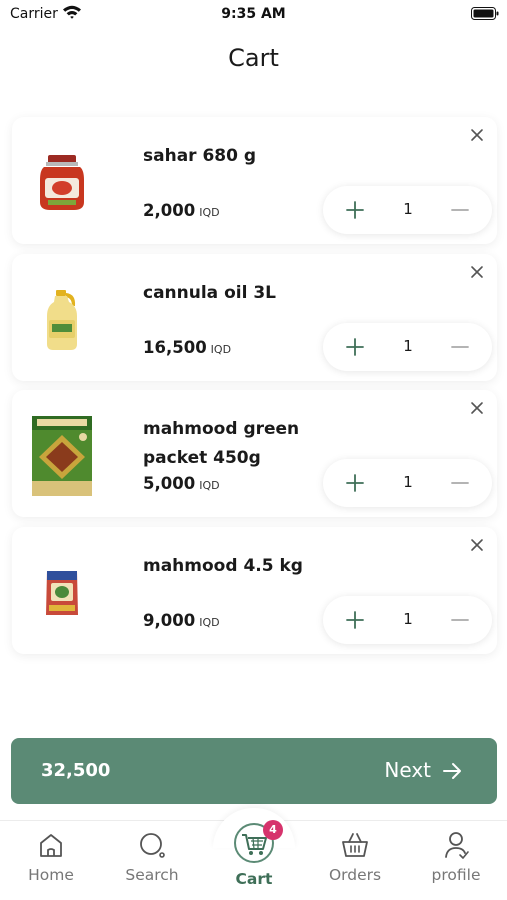  Describe the element at coordinates (76, 770) in the screenshot. I see `cart-total: 32,500` at that location.